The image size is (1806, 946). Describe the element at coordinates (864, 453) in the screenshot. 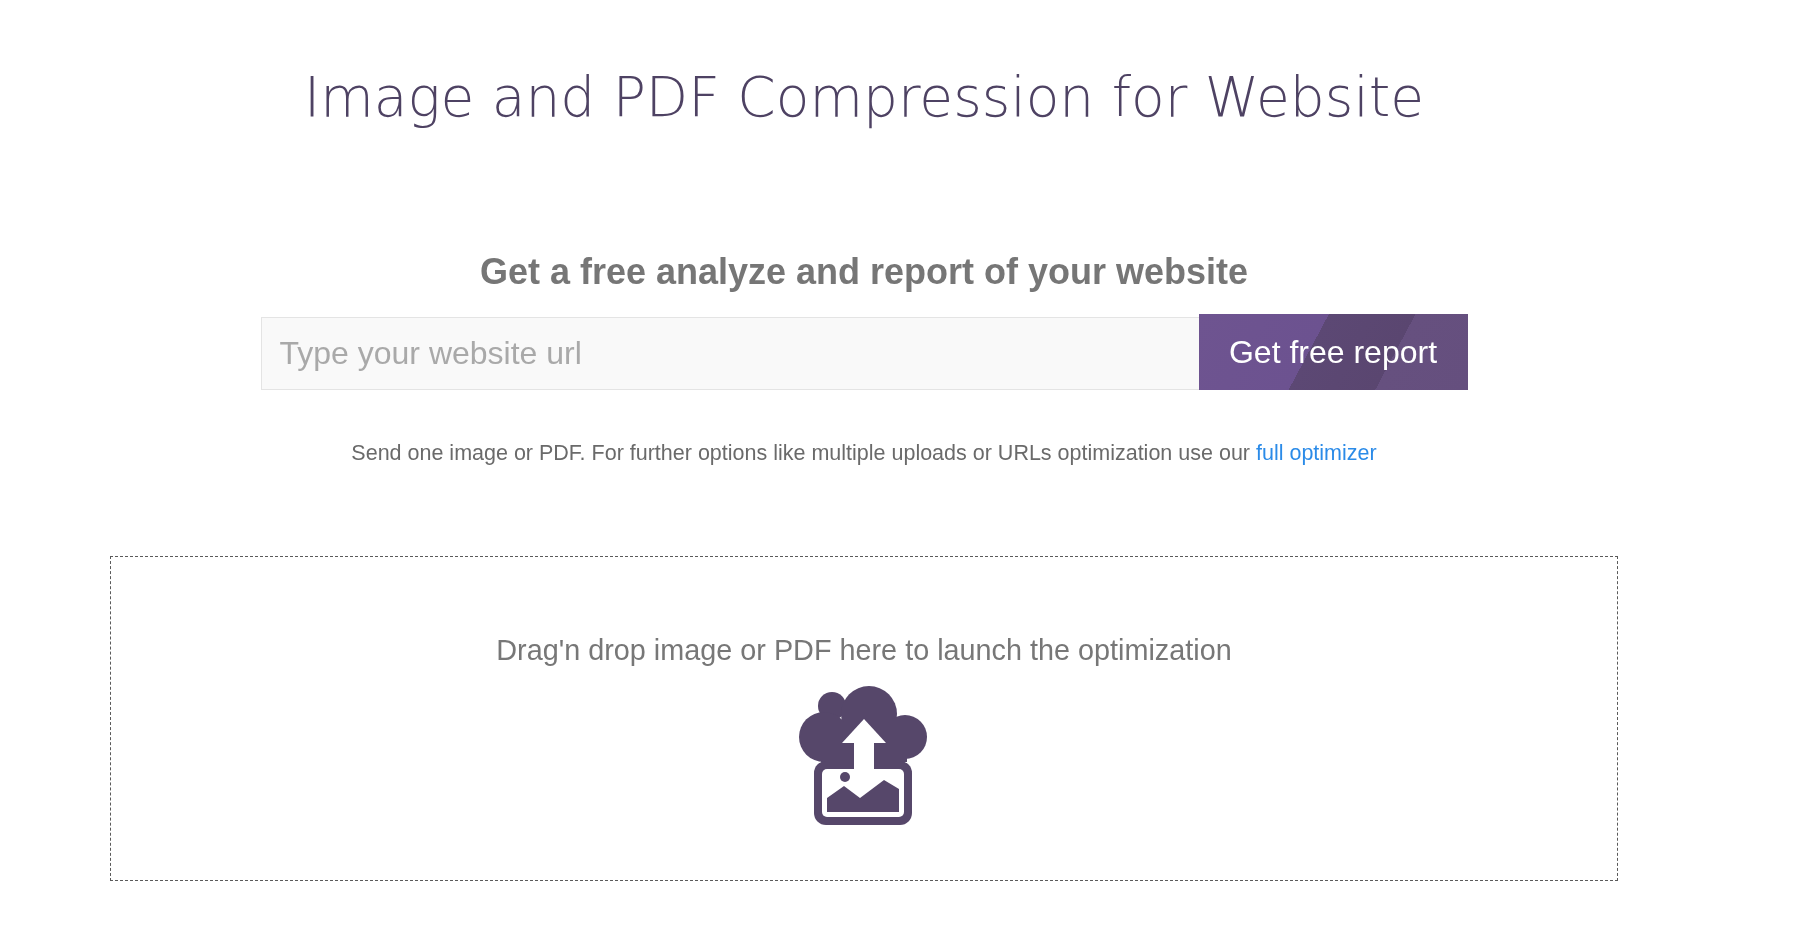

I see `upload-note: Send one image or PDF. For further options like multiple uploads or URLs optimization use our full optimizer` at that location.